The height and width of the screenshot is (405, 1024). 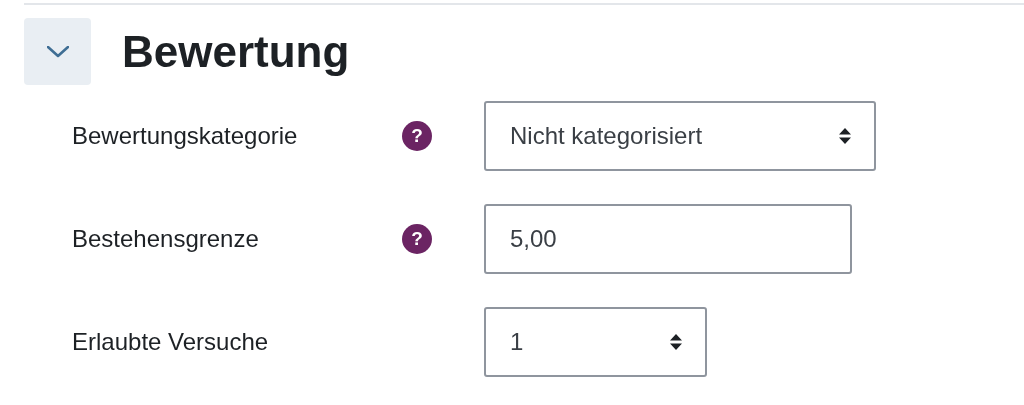 I want to click on field-label: Bestehensgrenze, so click(x=166, y=239).